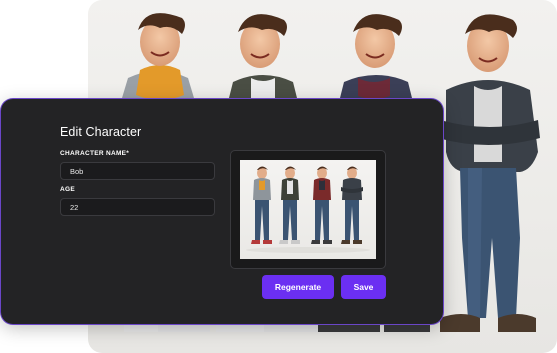 This screenshot has height=353, width=557. Describe the element at coordinates (95, 153) in the screenshot. I see `character-name-label: CHARACTER NAME*` at that location.